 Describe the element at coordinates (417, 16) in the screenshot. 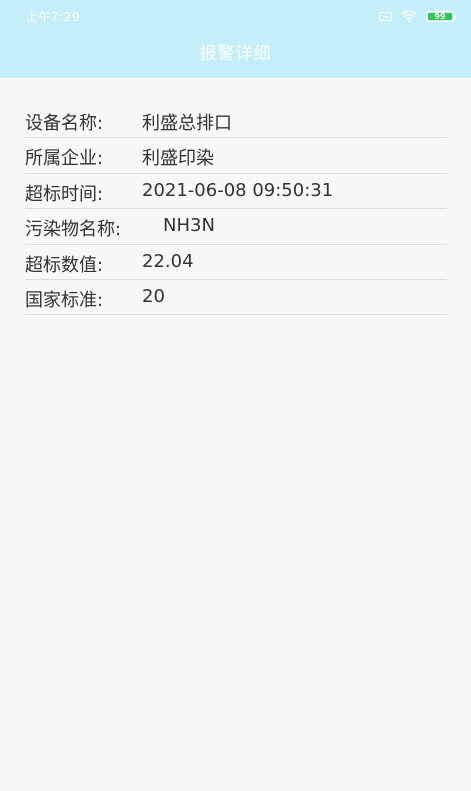

I see `status-icons: 99` at that location.